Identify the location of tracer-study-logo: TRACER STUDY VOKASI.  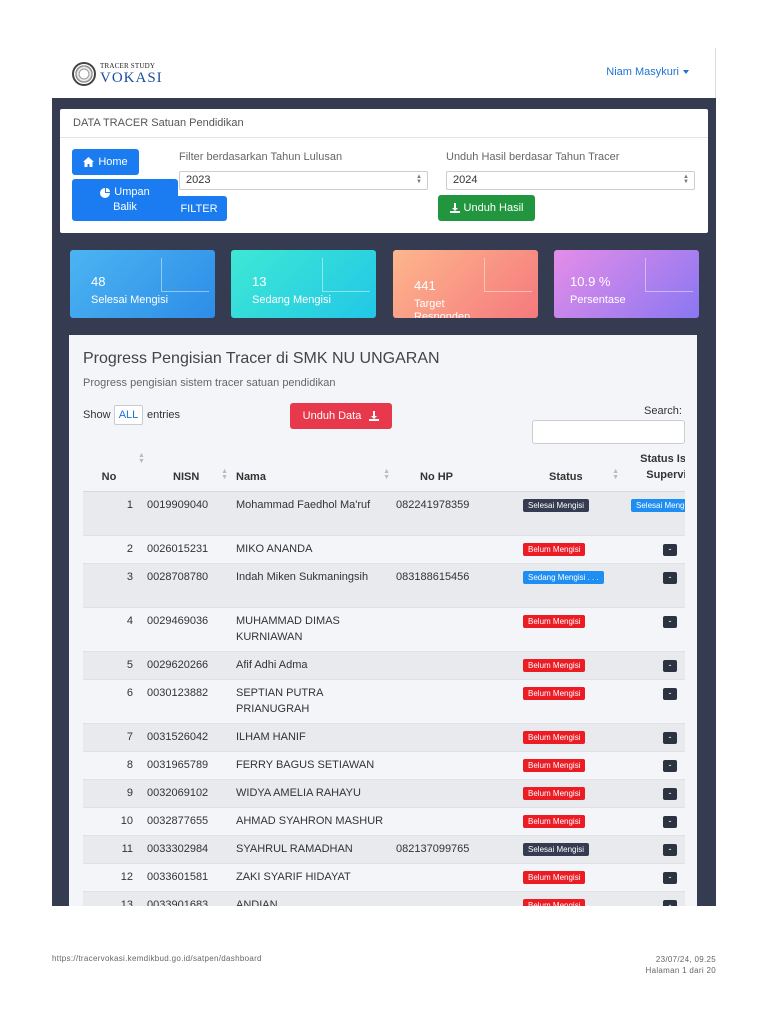
(117, 74).